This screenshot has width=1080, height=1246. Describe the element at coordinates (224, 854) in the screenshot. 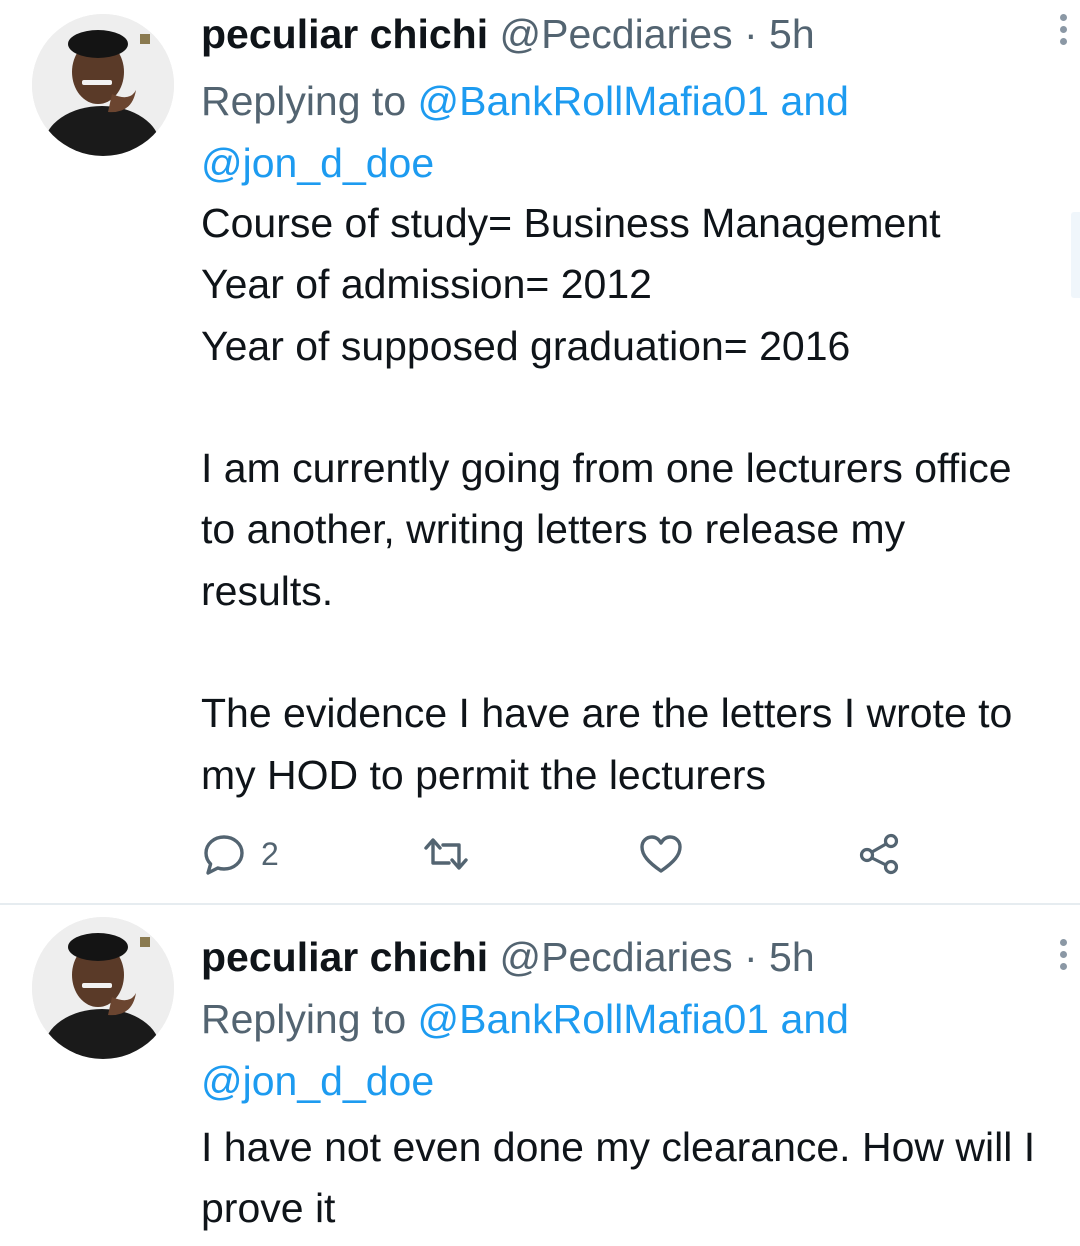

I see `reply-icon` at that location.